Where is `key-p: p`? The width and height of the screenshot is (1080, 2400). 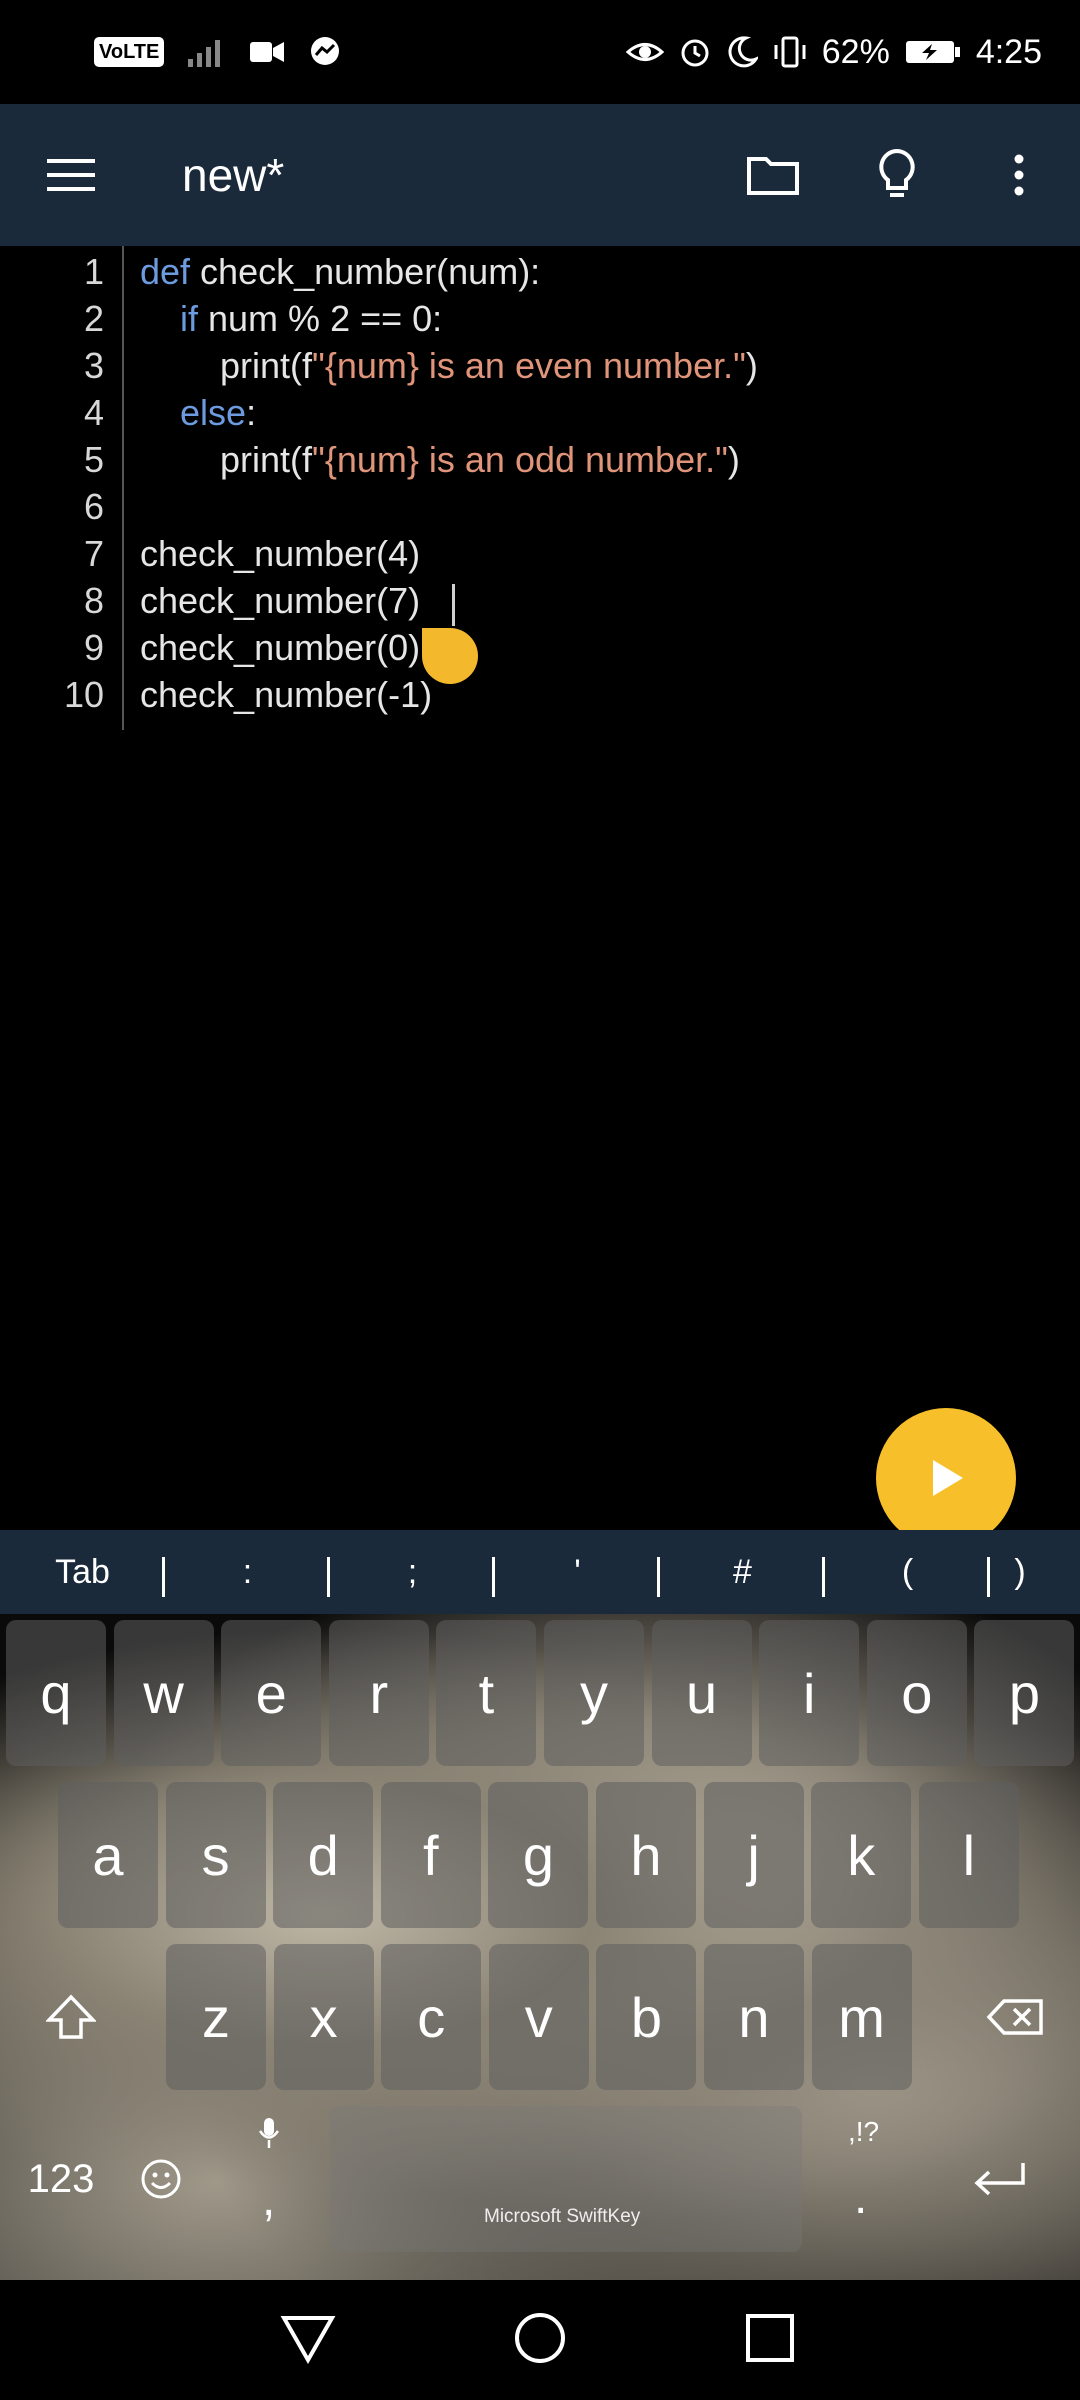 key-p: p is located at coordinates (1024, 1693).